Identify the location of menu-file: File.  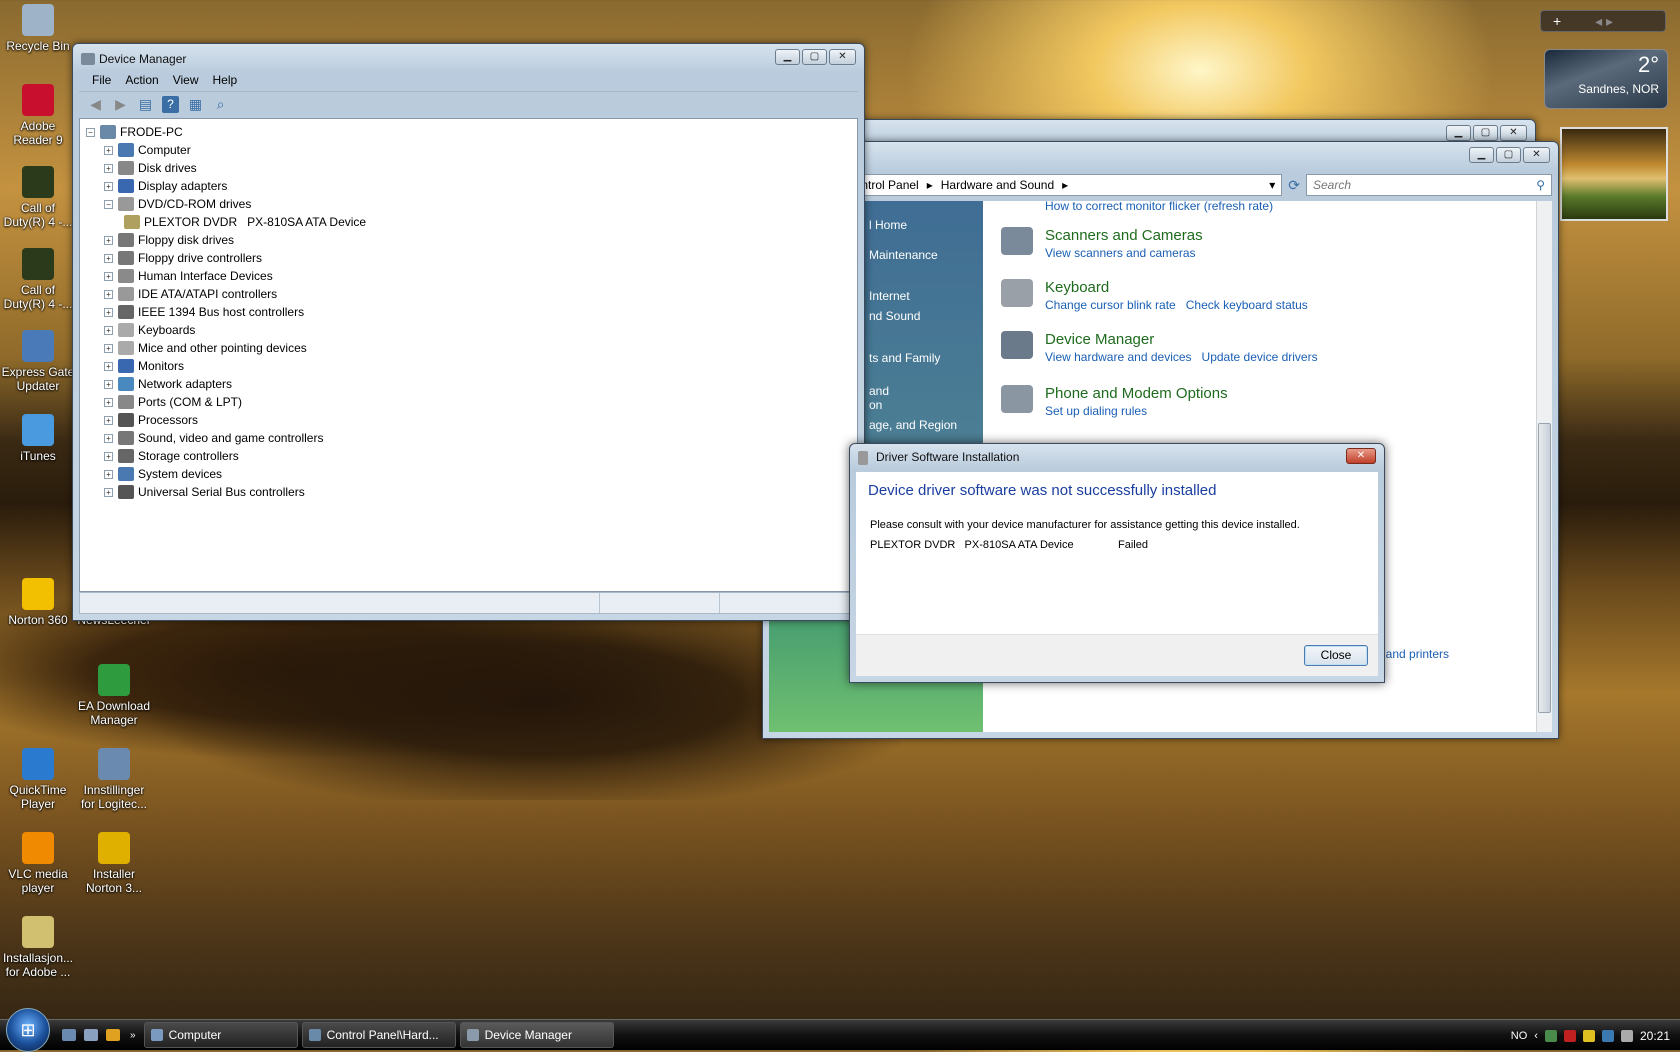
(101, 80).